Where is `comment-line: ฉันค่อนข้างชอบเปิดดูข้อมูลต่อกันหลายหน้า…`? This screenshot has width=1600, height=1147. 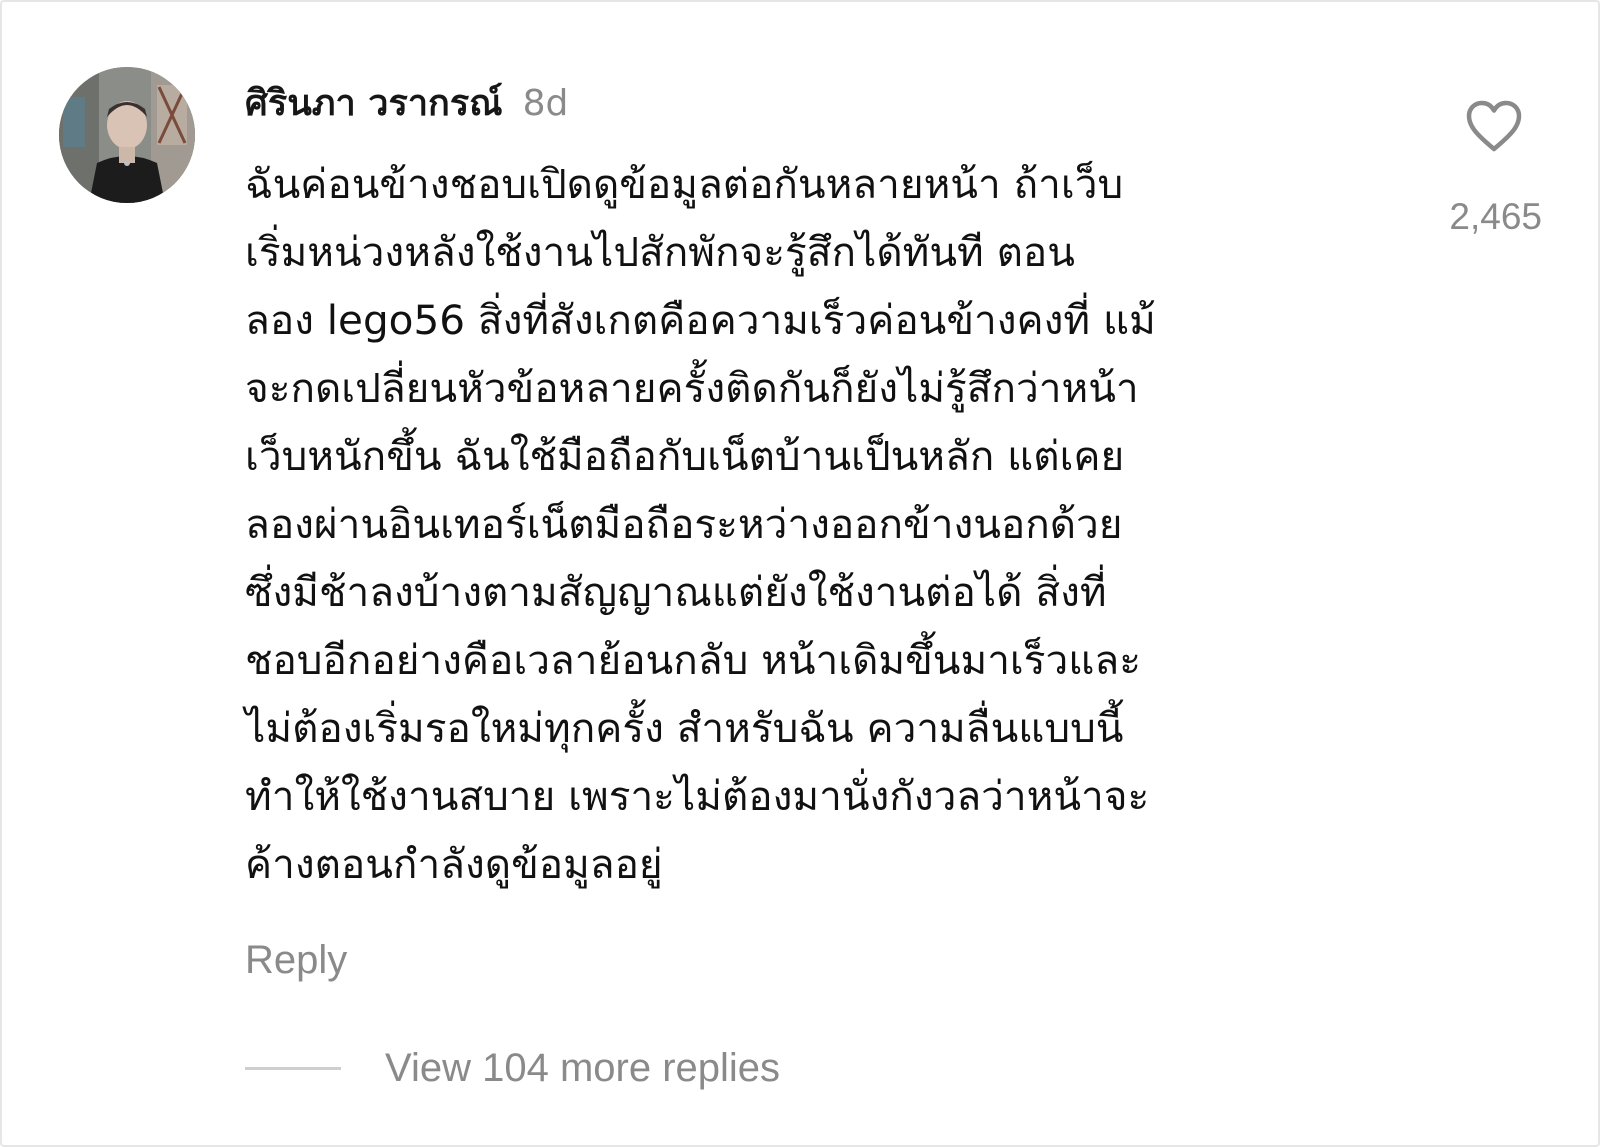
comment-line: ฉันค่อนข้างชอบเปิดดูข้อมูลต่อกันหลายหน้า… is located at coordinates (684, 184).